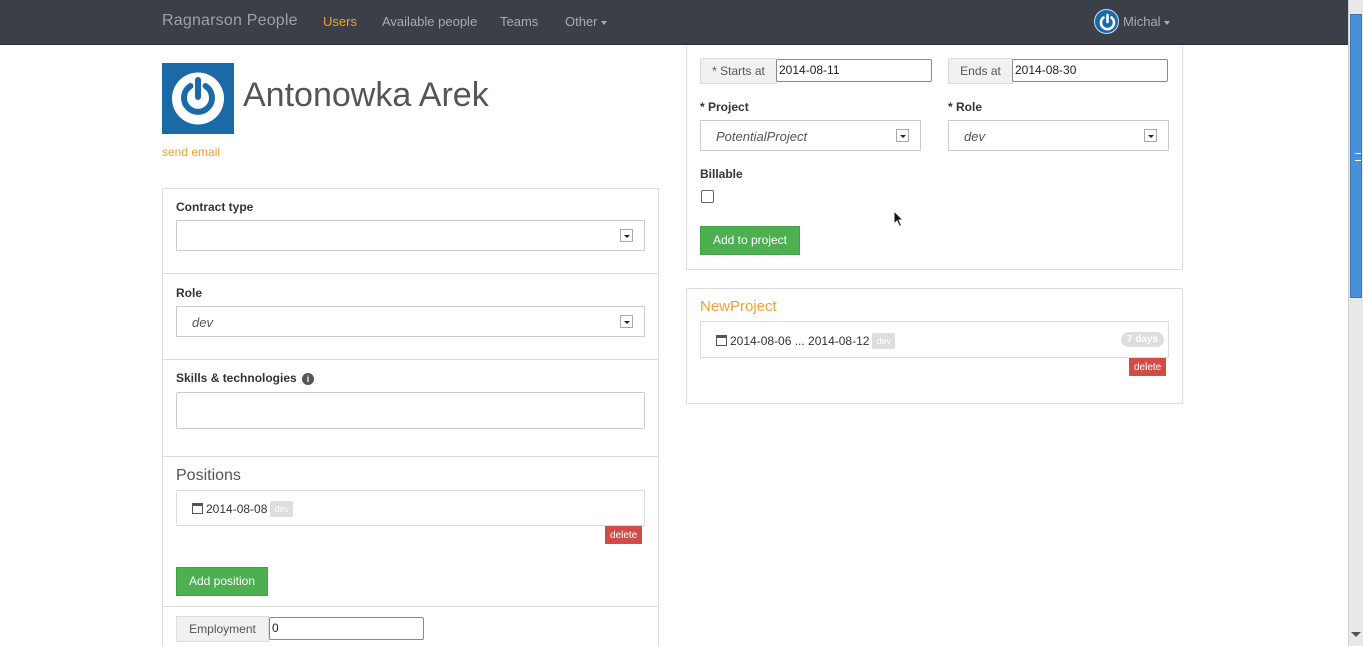  I want to click on vertical-scrollbar, so click(1355, 323).